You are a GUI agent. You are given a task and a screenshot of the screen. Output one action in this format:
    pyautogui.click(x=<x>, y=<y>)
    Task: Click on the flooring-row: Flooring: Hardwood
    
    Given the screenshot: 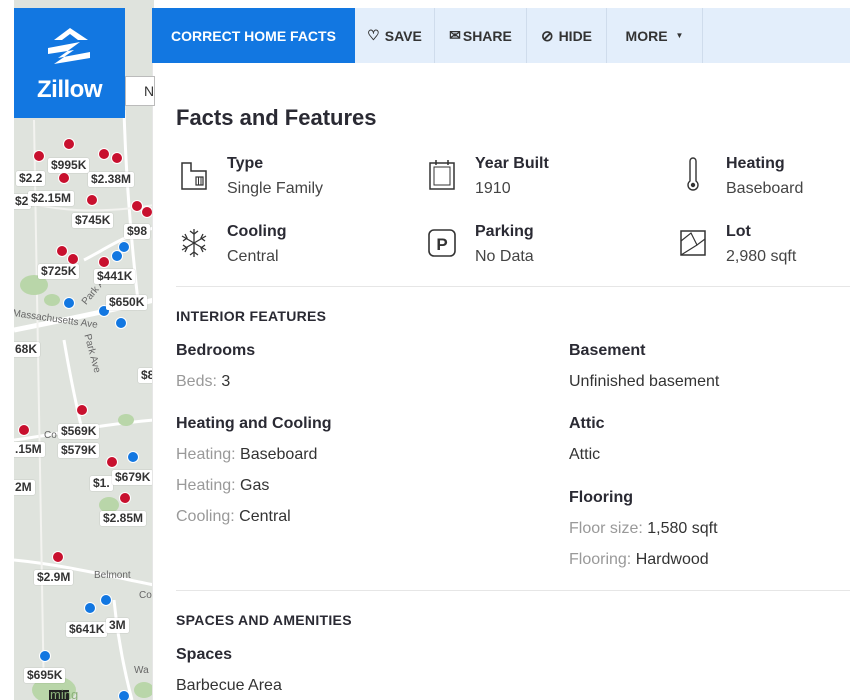 What is the action you would take?
    pyautogui.click(x=639, y=560)
    